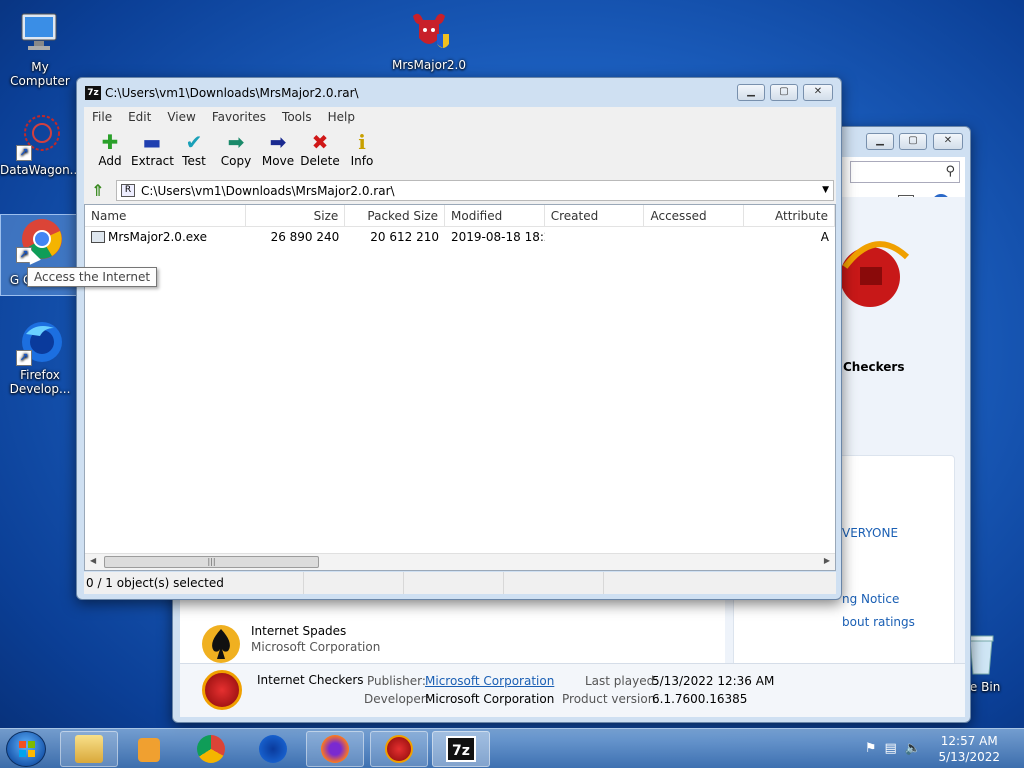 The image size is (1024, 768). I want to click on version-value: 6.1.7600.16385, so click(700, 699).